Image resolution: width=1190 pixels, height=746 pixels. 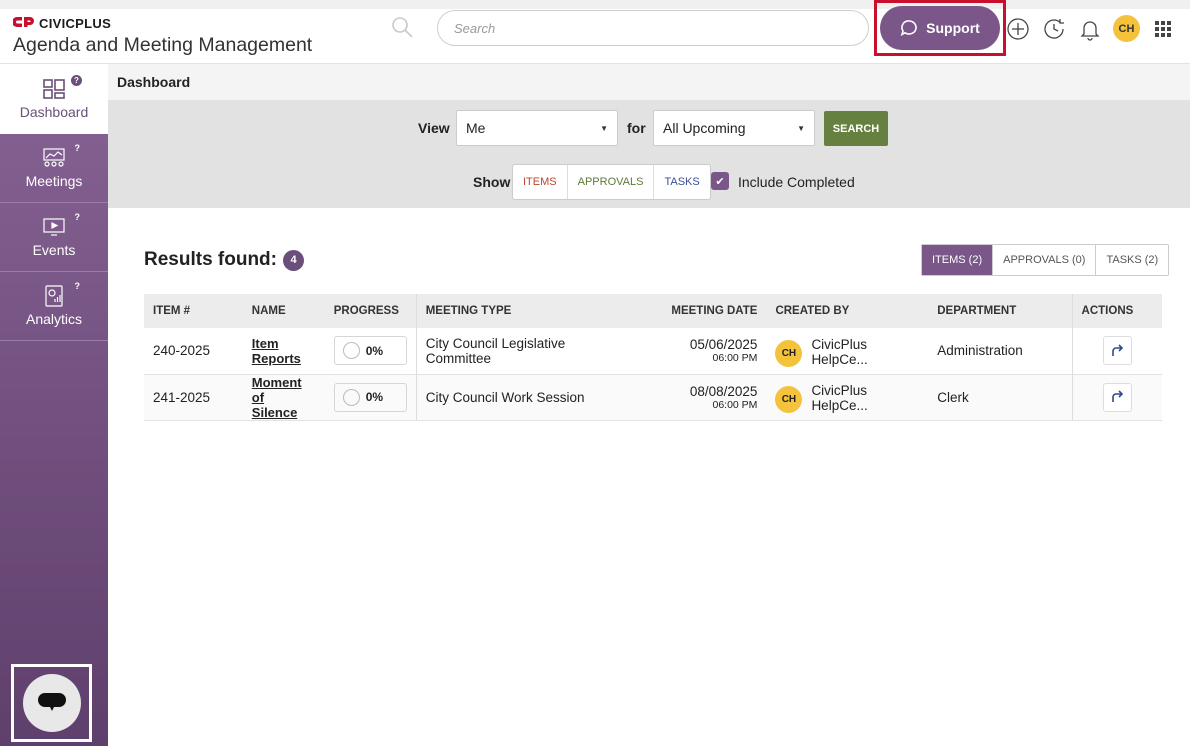 I want to click on department: Administration, so click(x=1000, y=351).